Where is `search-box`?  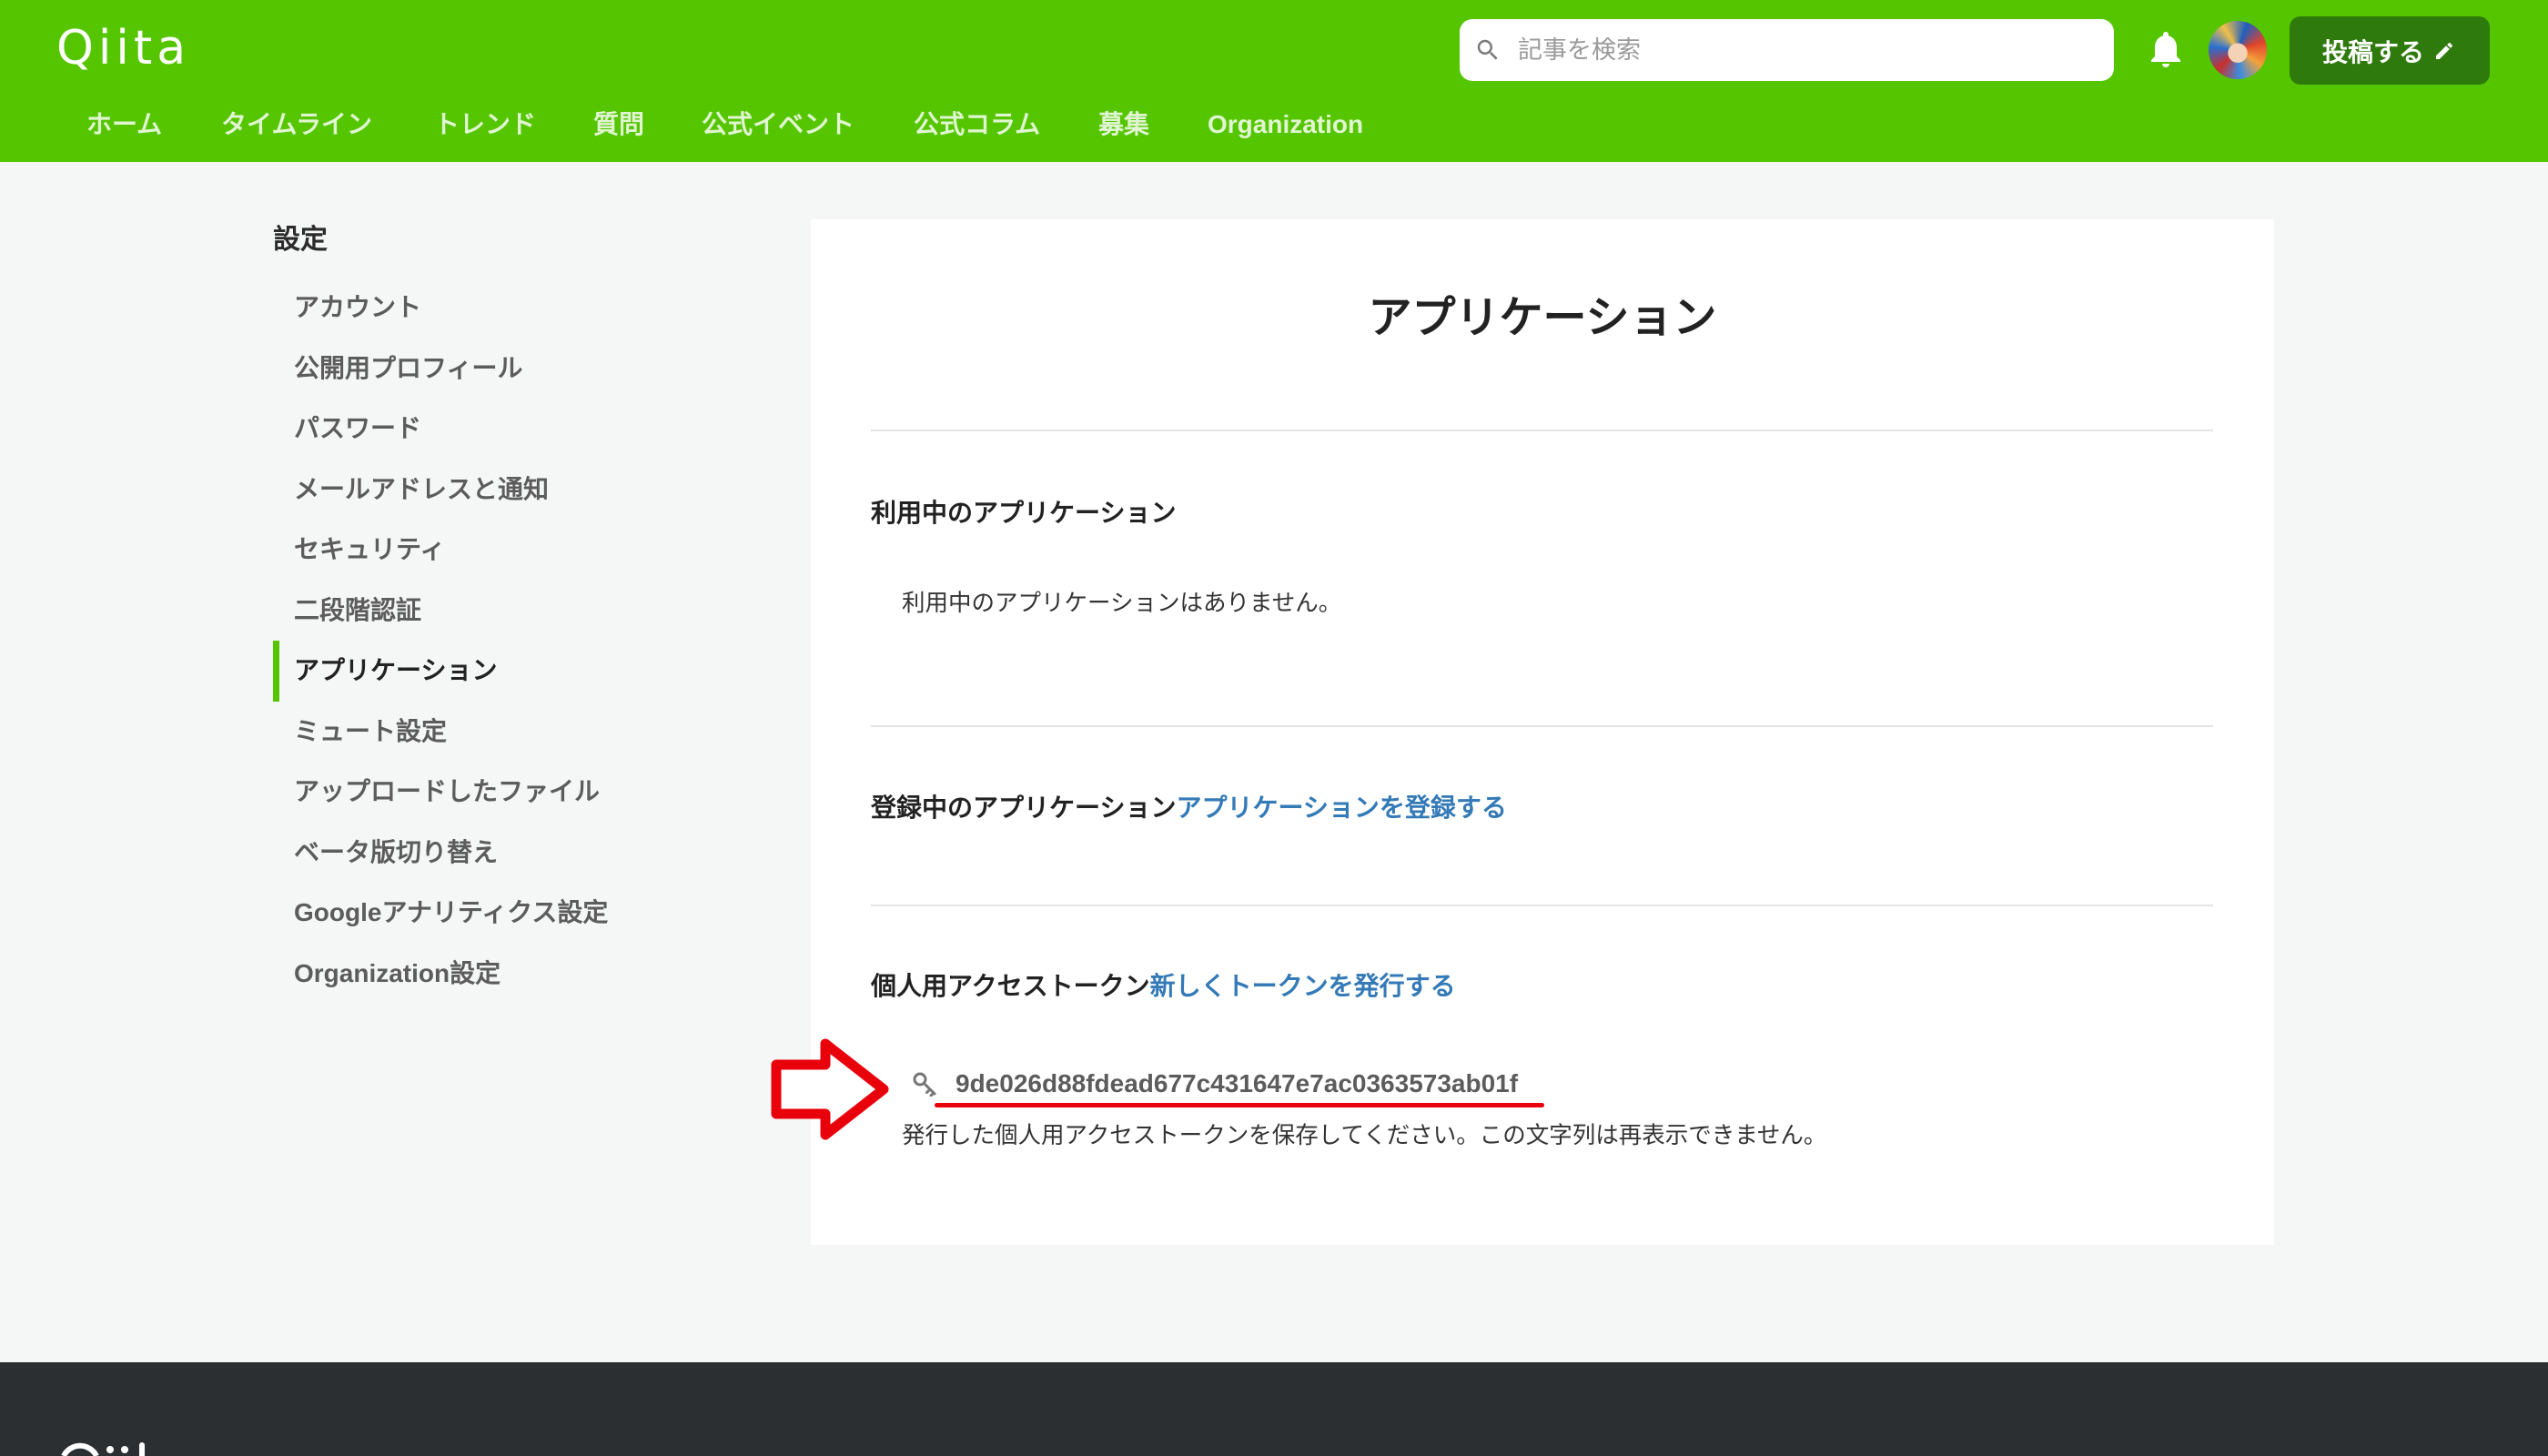 search-box is located at coordinates (1787, 50).